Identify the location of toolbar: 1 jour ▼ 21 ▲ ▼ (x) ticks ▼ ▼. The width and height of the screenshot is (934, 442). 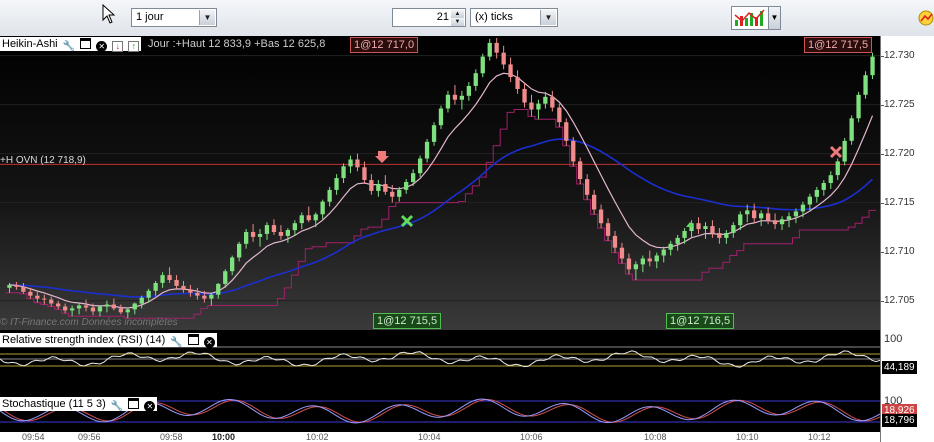
(467, 18).